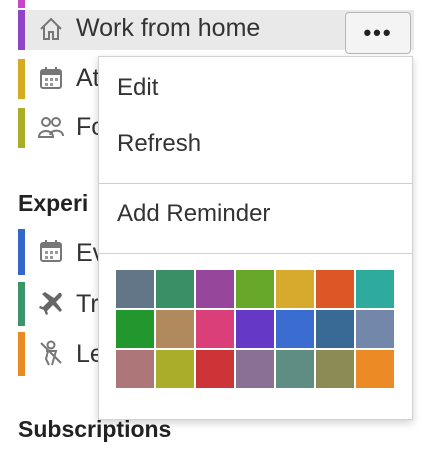  I want to click on more-options-label: •••, so click(378, 32).